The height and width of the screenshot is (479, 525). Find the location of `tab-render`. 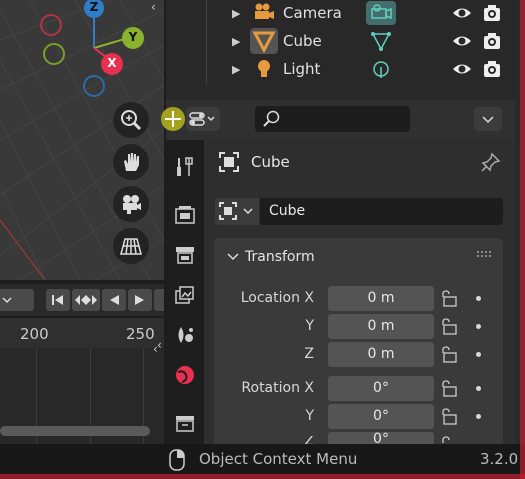

tab-render is located at coordinates (185, 215).